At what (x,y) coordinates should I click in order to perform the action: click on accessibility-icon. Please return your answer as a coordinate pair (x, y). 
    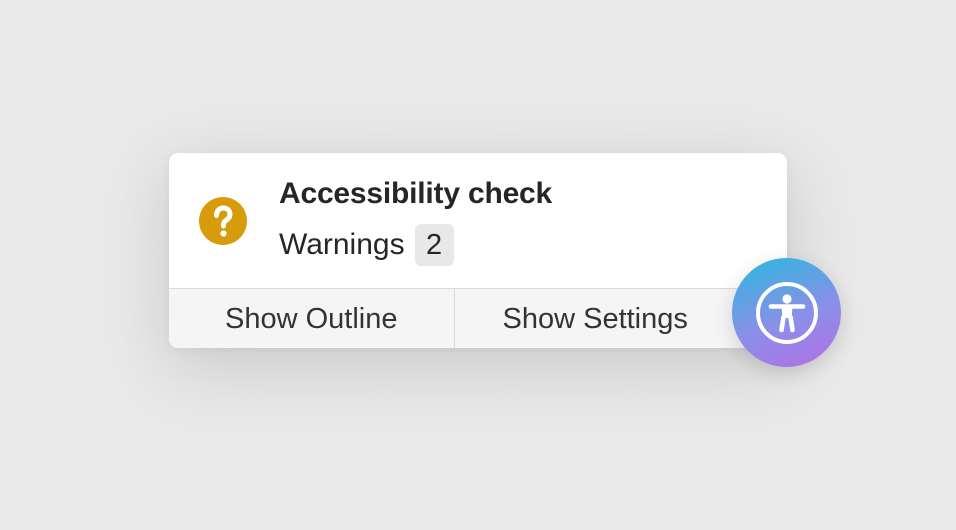
    Looking at the image, I should click on (786, 312).